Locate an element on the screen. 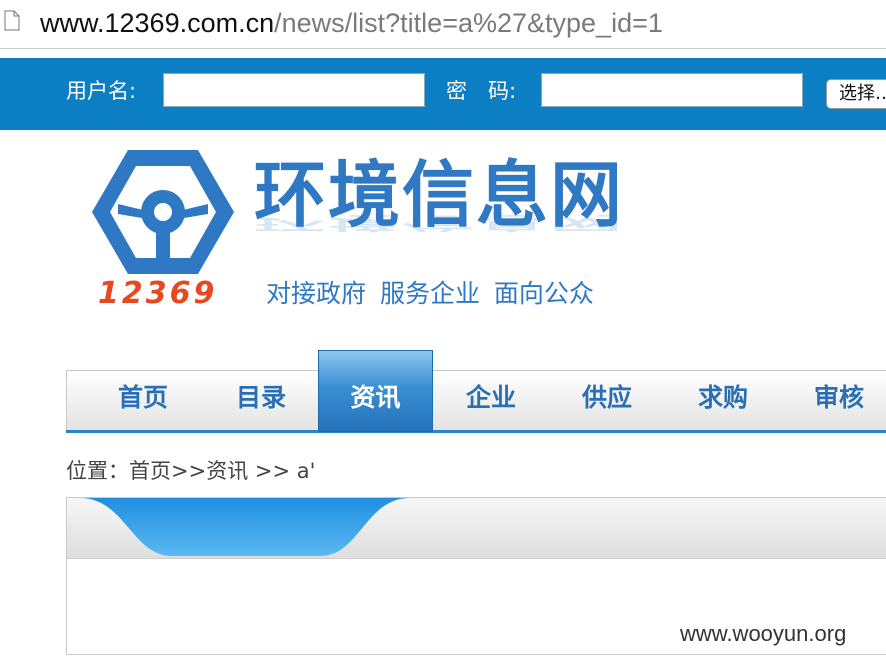 The height and width of the screenshot is (662, 886). nav-item-news-active: 资讯 is located at coordinates (375, 391).